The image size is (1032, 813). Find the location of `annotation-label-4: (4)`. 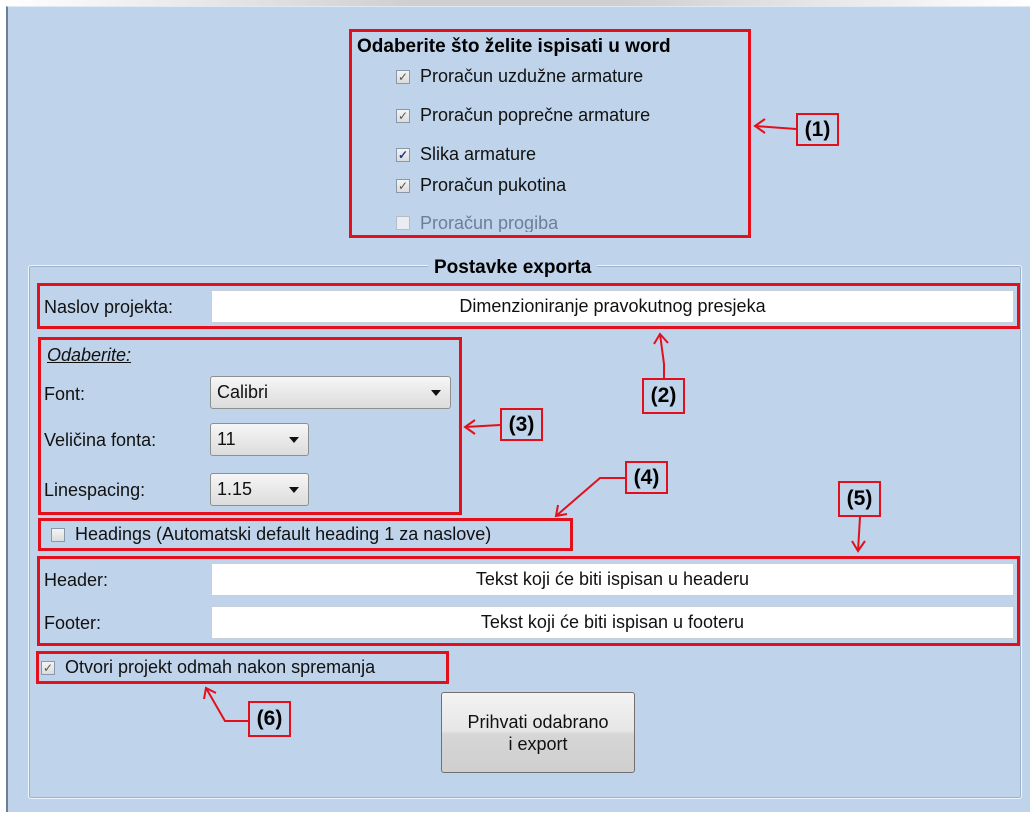

annotation-label-4: (4) is located at coordinates (646, 477).